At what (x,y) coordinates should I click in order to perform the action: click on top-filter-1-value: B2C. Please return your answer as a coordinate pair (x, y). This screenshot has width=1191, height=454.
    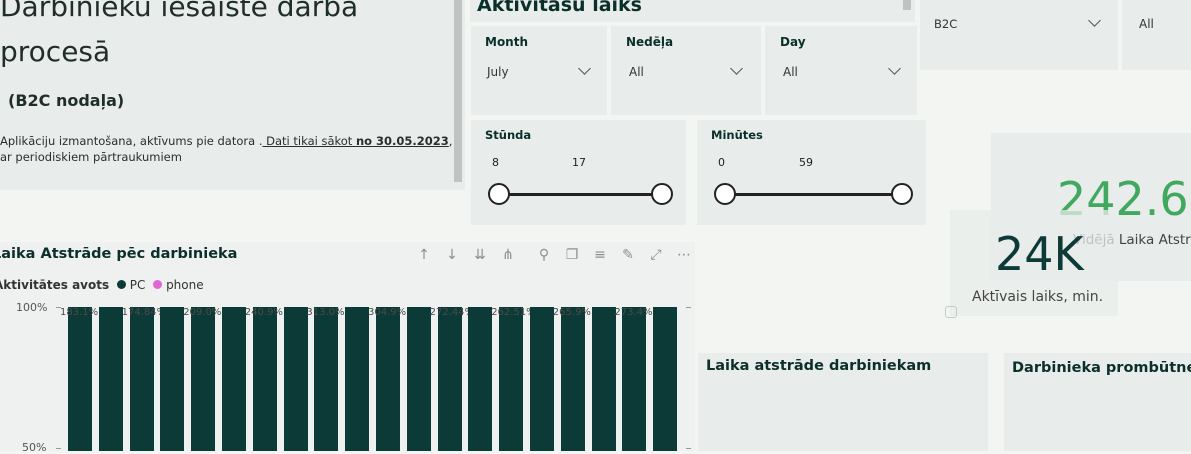
    Looking at the image, I should click on (946, 24).